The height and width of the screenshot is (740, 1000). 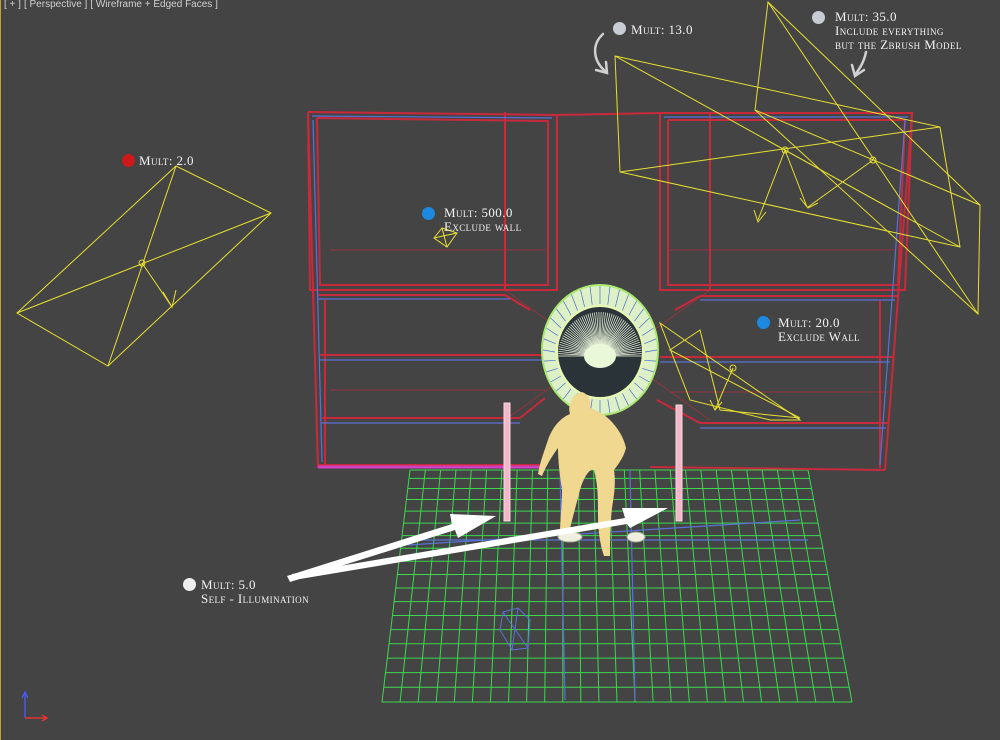 What do you see at coordinates (507, 462) in the screenshot?
I see `light-pillar-left` at bounding box center [507, 462].